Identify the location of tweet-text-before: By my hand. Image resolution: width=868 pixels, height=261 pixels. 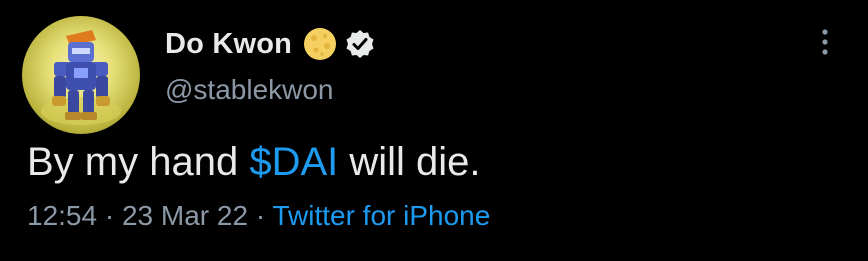
(138, 162).